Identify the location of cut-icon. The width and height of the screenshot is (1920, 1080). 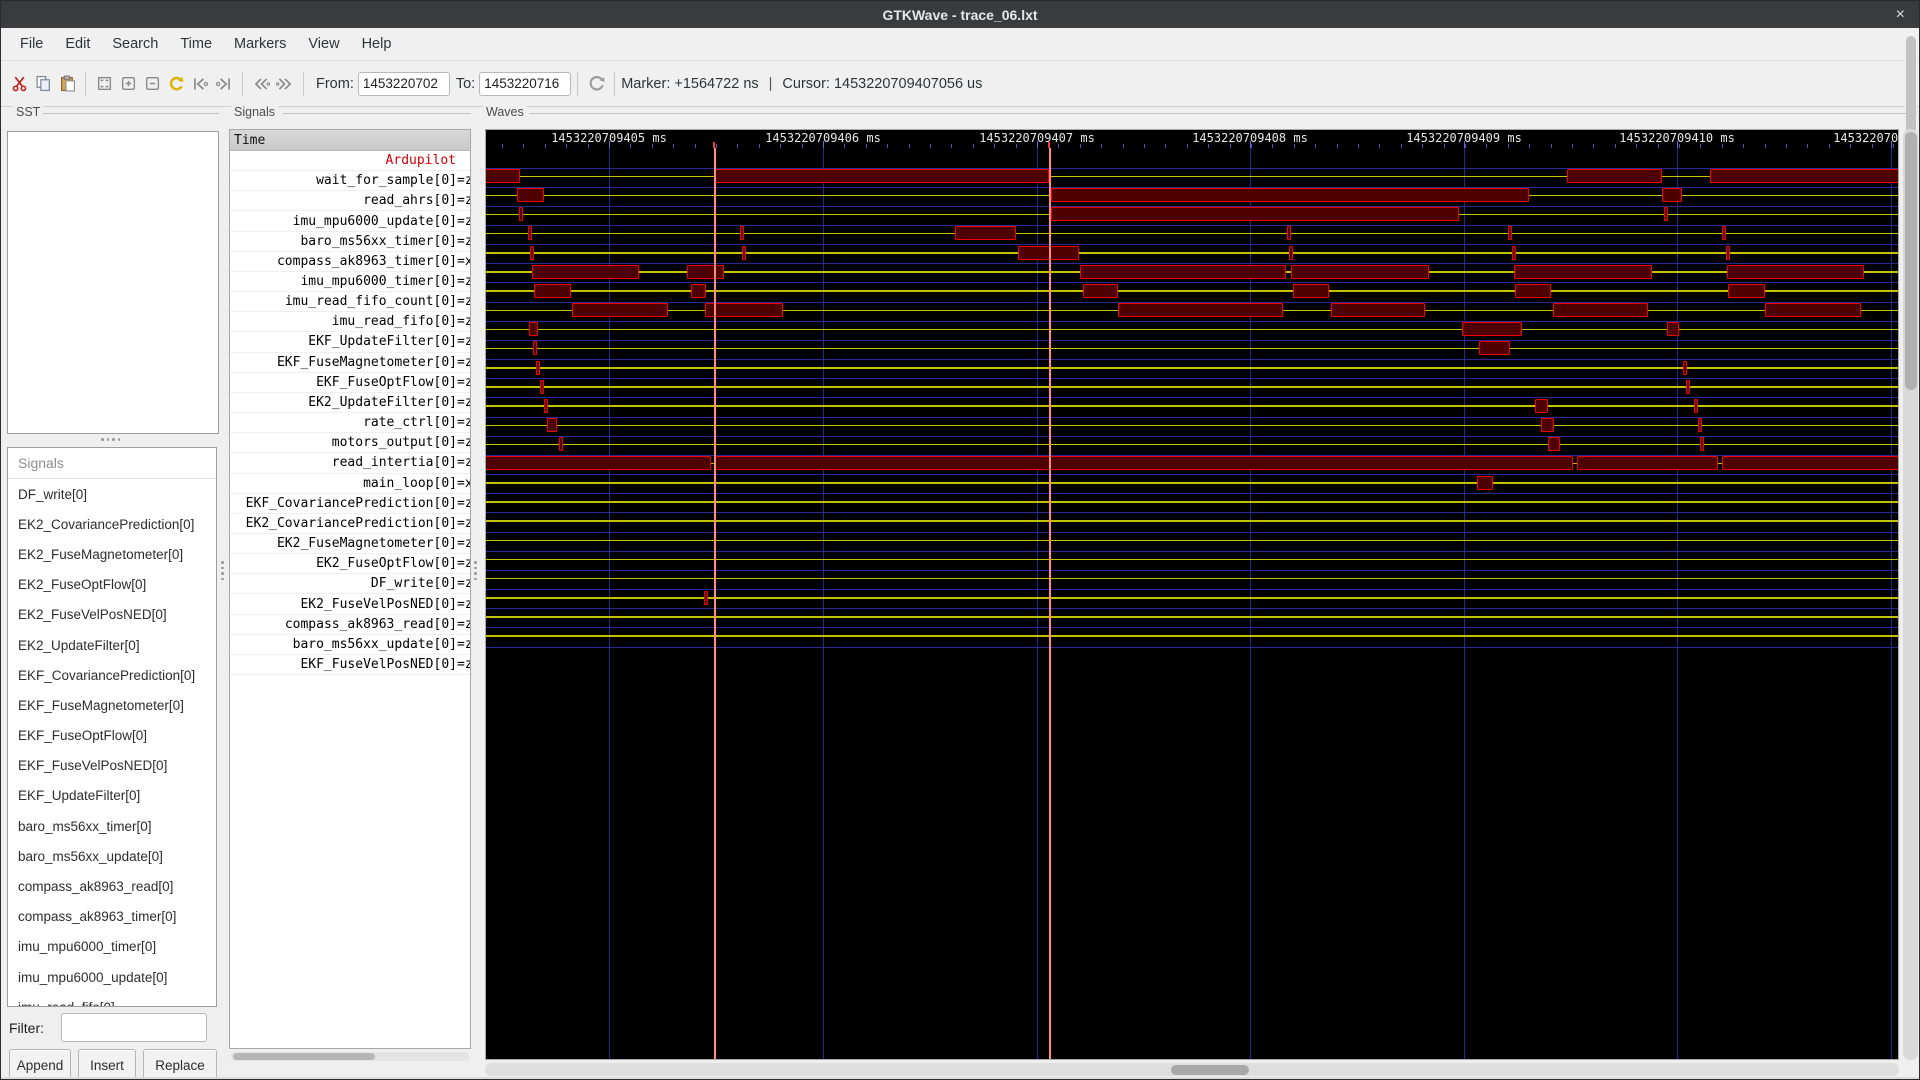
(19, 84).